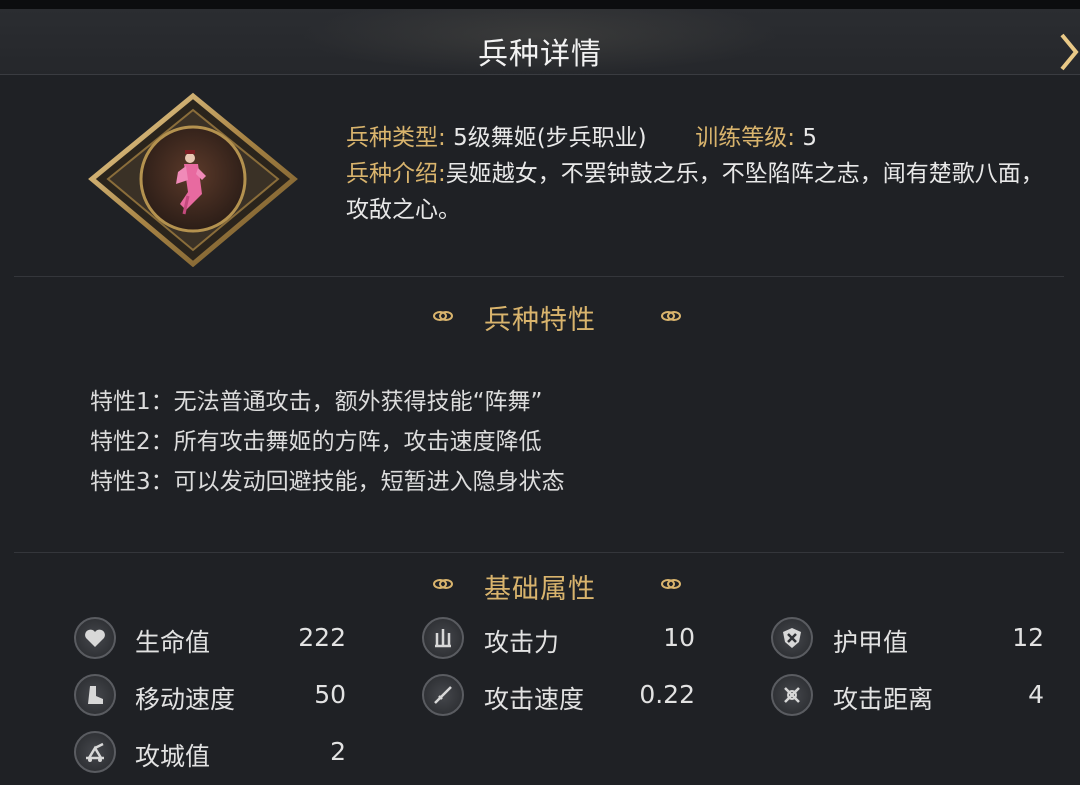 The height and width of the screenshot is (785, 1080). I want to click on siege-icon, so click(95, 752).